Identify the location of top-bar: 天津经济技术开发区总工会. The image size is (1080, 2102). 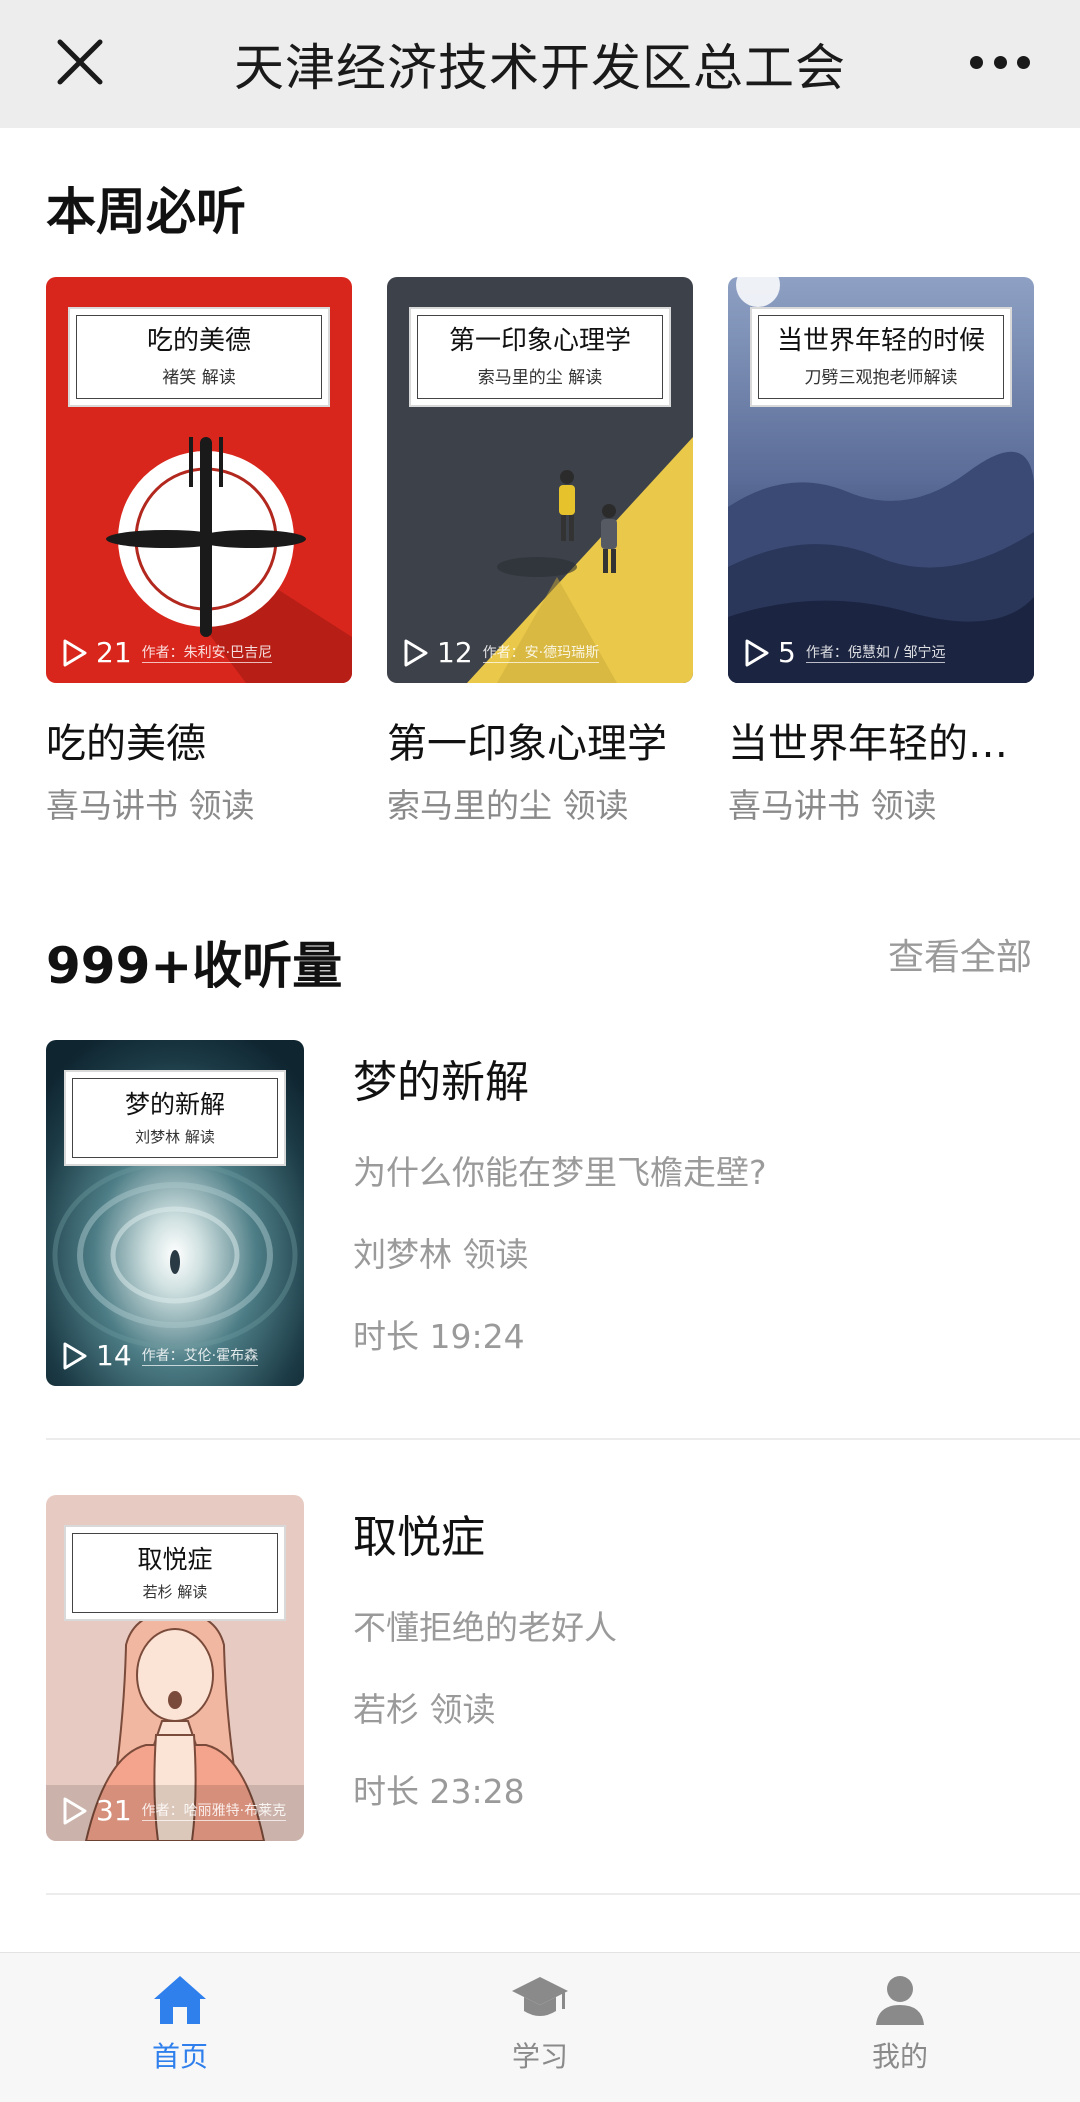
(540, 64).